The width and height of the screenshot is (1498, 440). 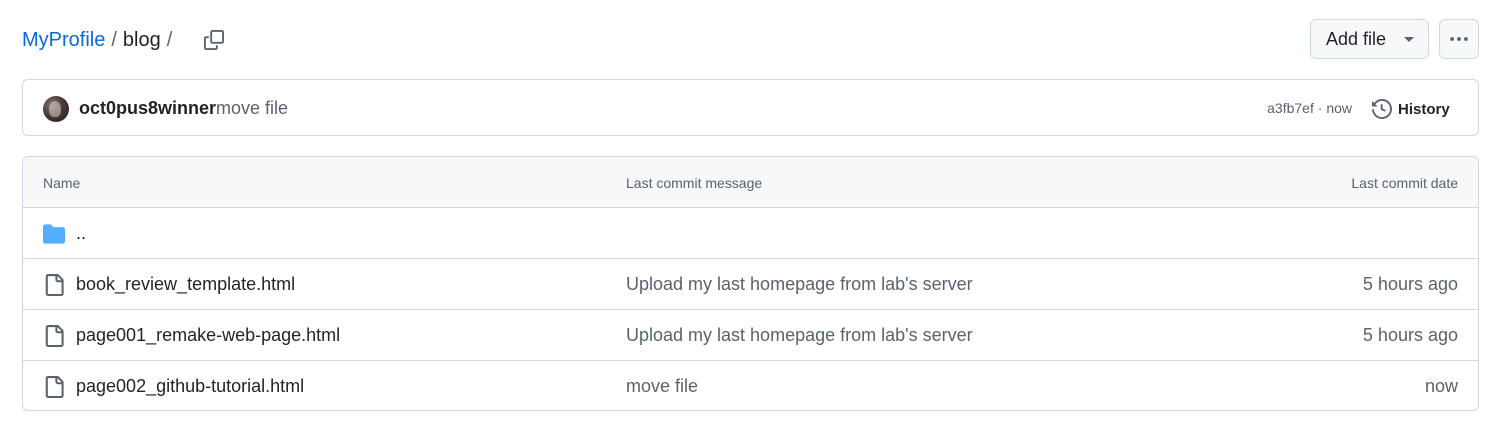 I want to click on add-file-button: Add file, so click(x=1369, y=39).